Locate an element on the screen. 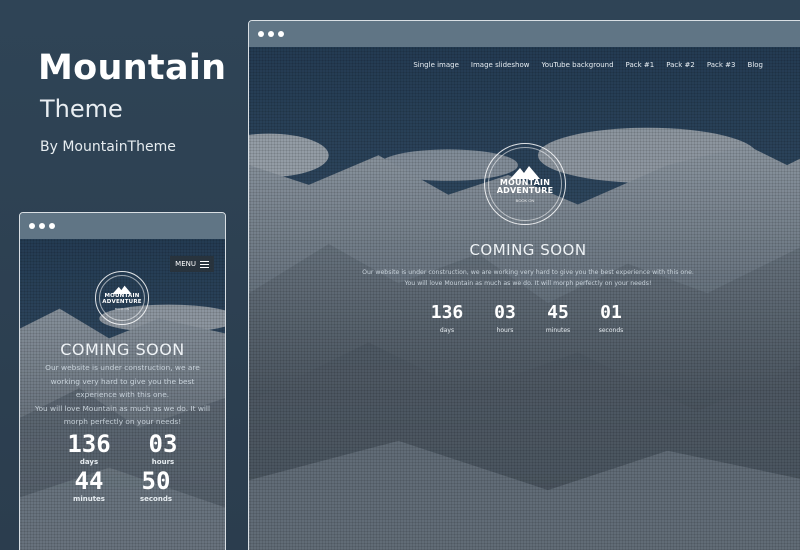  mobile-window-bar is located at coordinates (122, 226).